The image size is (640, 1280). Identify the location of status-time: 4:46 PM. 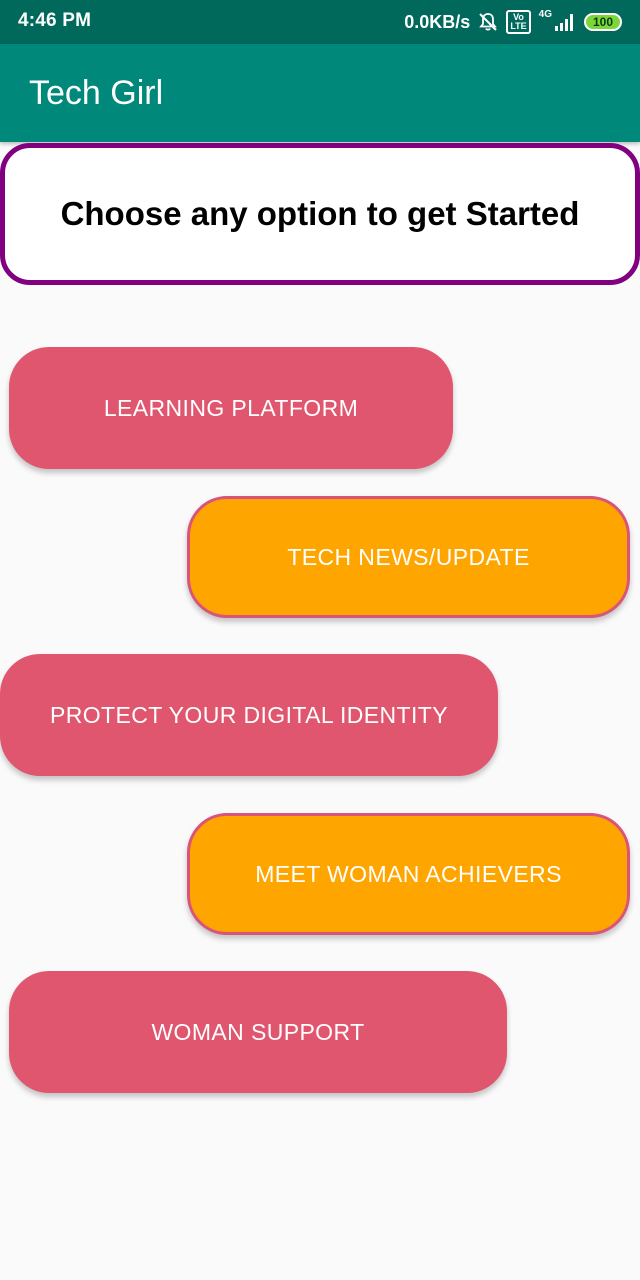
(55, 20).